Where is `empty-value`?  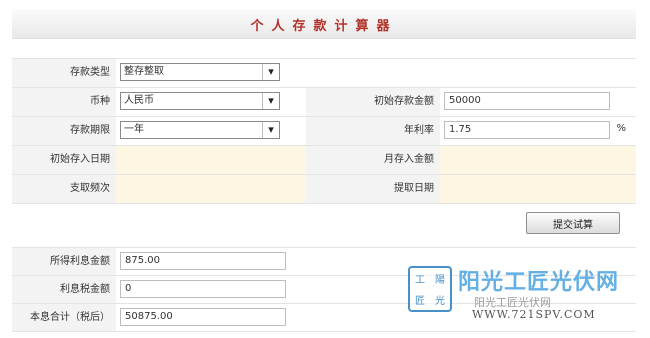 empty-value is located at coordinates (538, 73).